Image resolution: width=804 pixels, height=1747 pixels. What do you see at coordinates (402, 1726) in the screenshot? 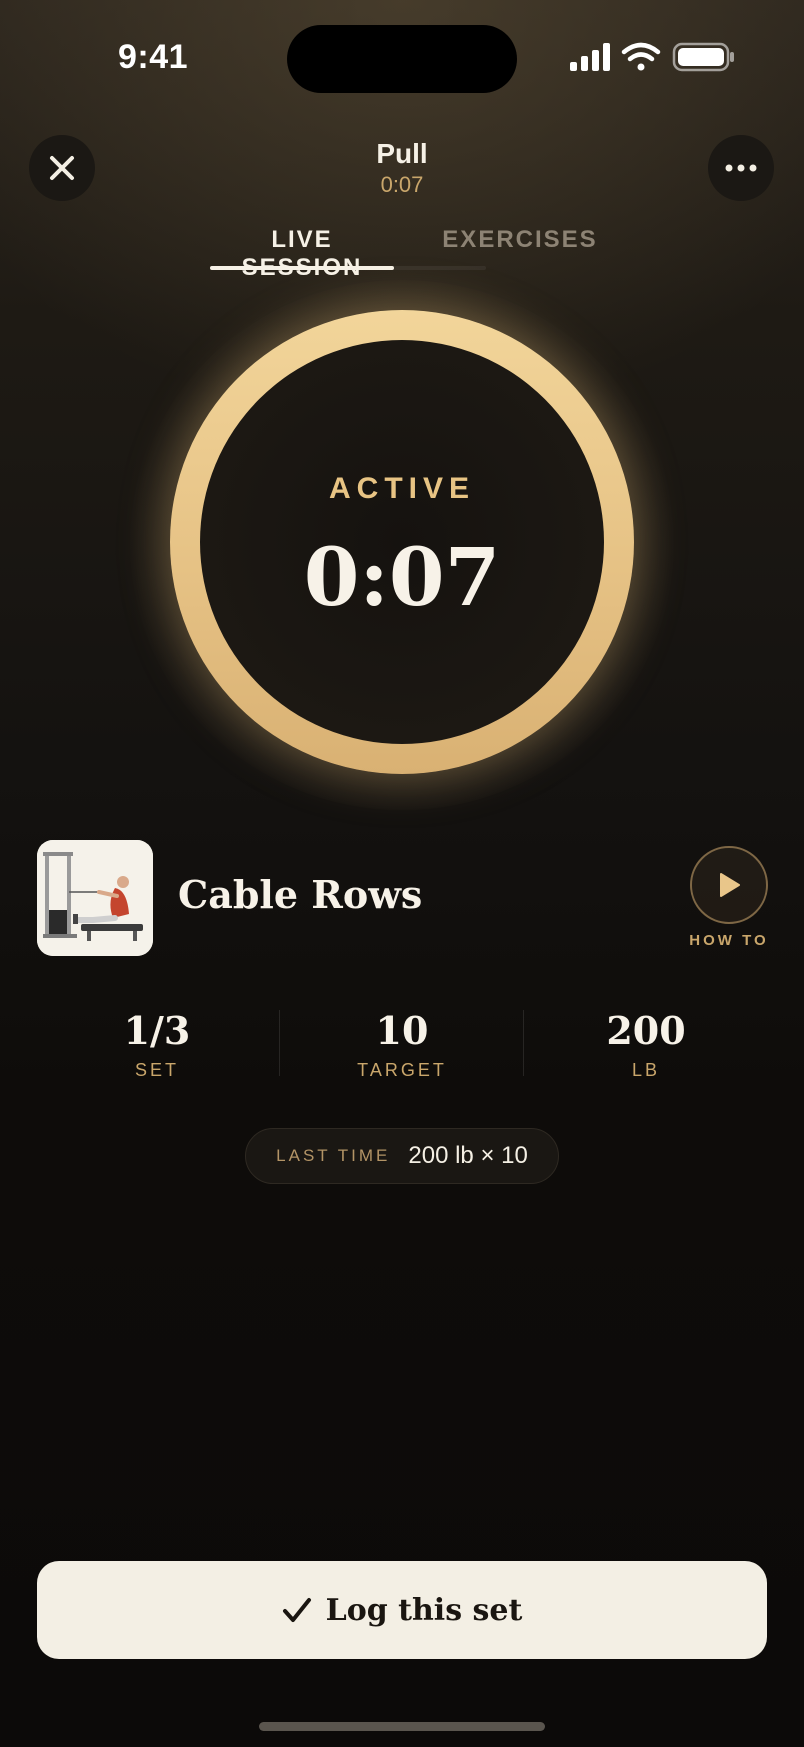
I see `home-indicator` at bounding box center [402, 1726].